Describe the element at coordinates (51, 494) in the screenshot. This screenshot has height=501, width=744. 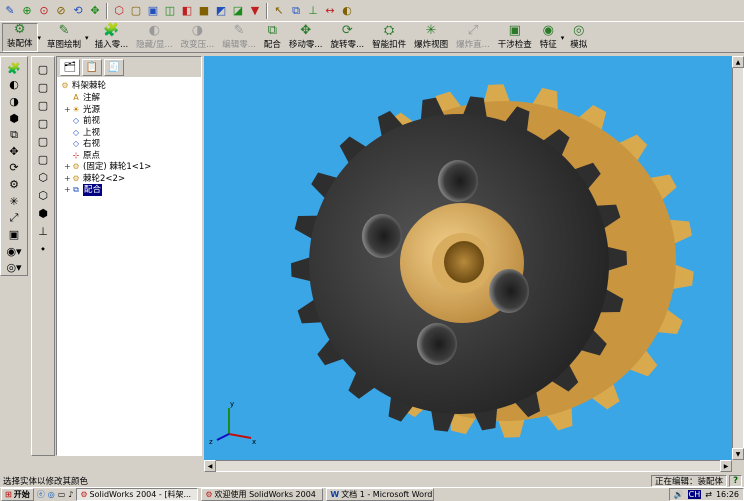
I see `quicklaunch-outlook-icon: ◎` at that location.